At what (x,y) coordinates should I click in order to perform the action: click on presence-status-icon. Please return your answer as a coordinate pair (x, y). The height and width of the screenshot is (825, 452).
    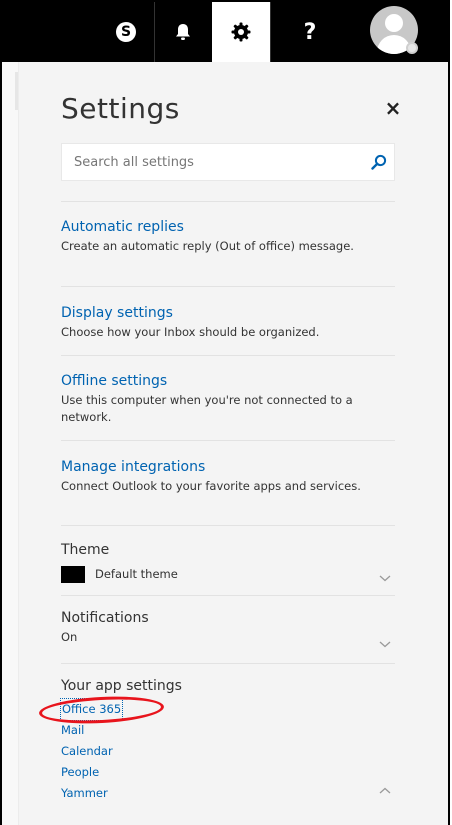
    Looking at the image, I should click on (412, 48).